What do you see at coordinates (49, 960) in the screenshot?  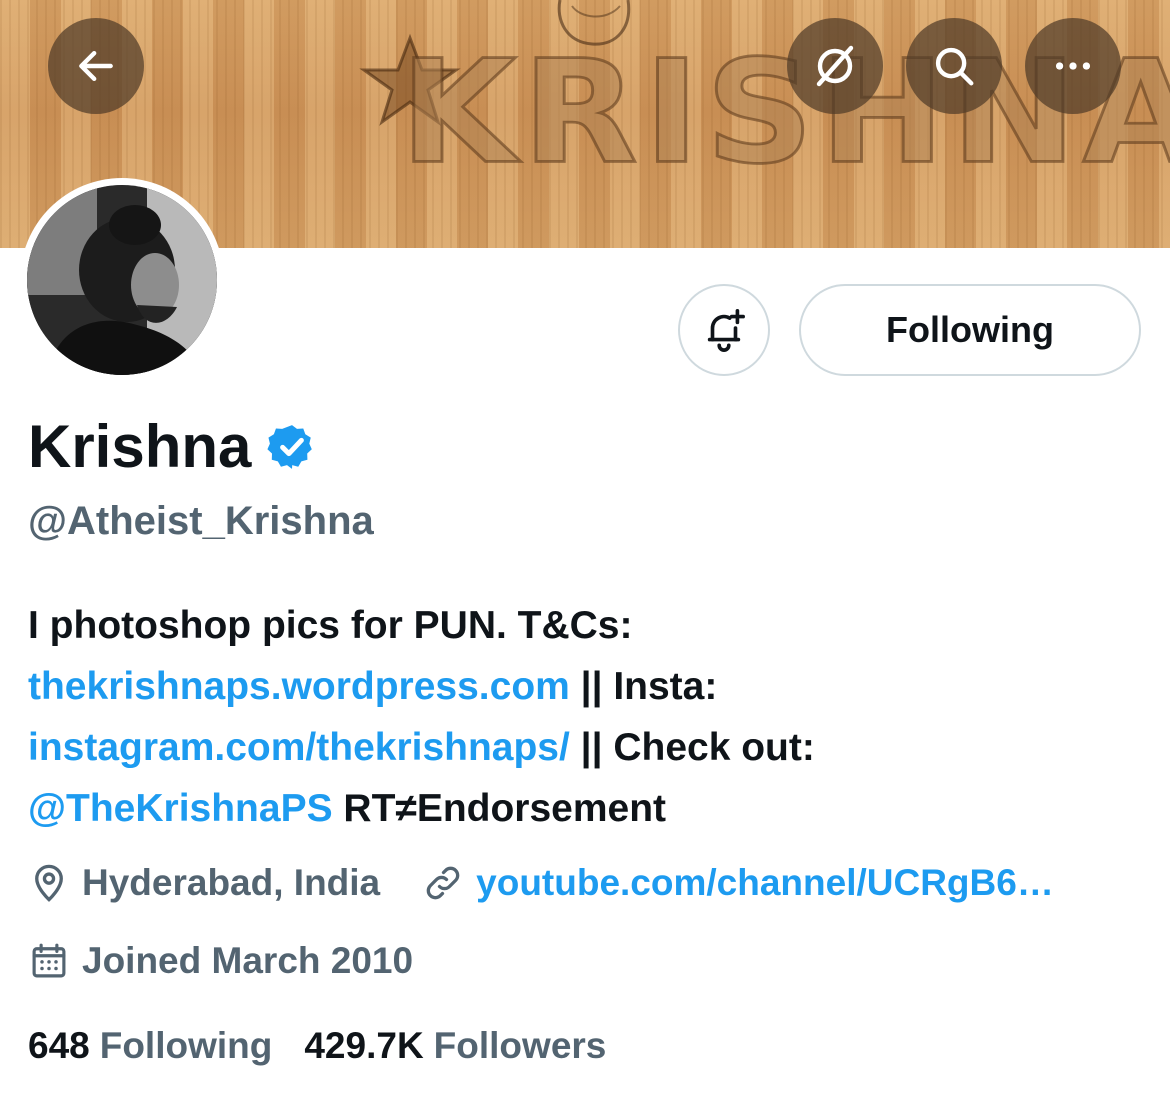 I see `calendar-icon` at bounding box center [49, 960].